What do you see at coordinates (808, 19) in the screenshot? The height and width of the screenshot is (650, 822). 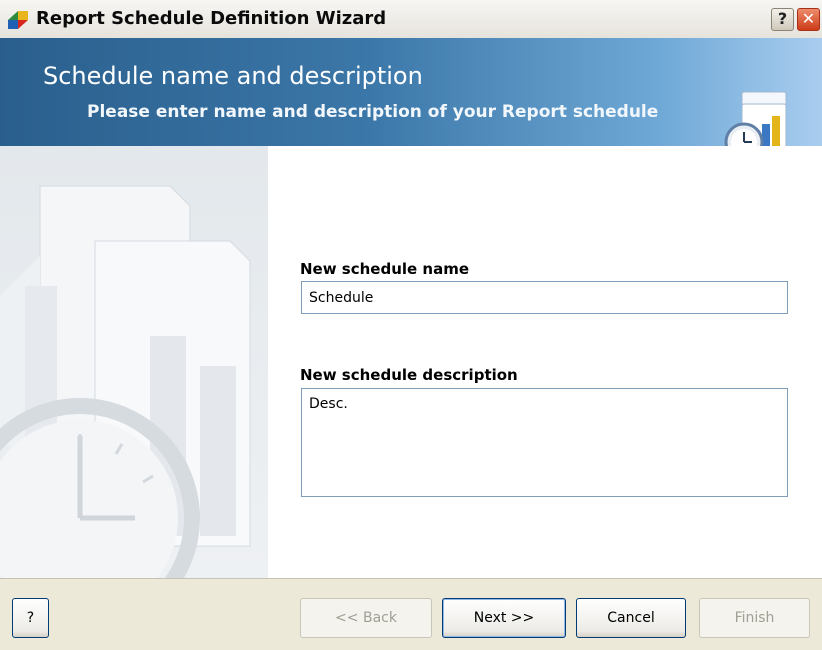 I see `titlebar-close-button: ✕` at bounding box center [808, 19].